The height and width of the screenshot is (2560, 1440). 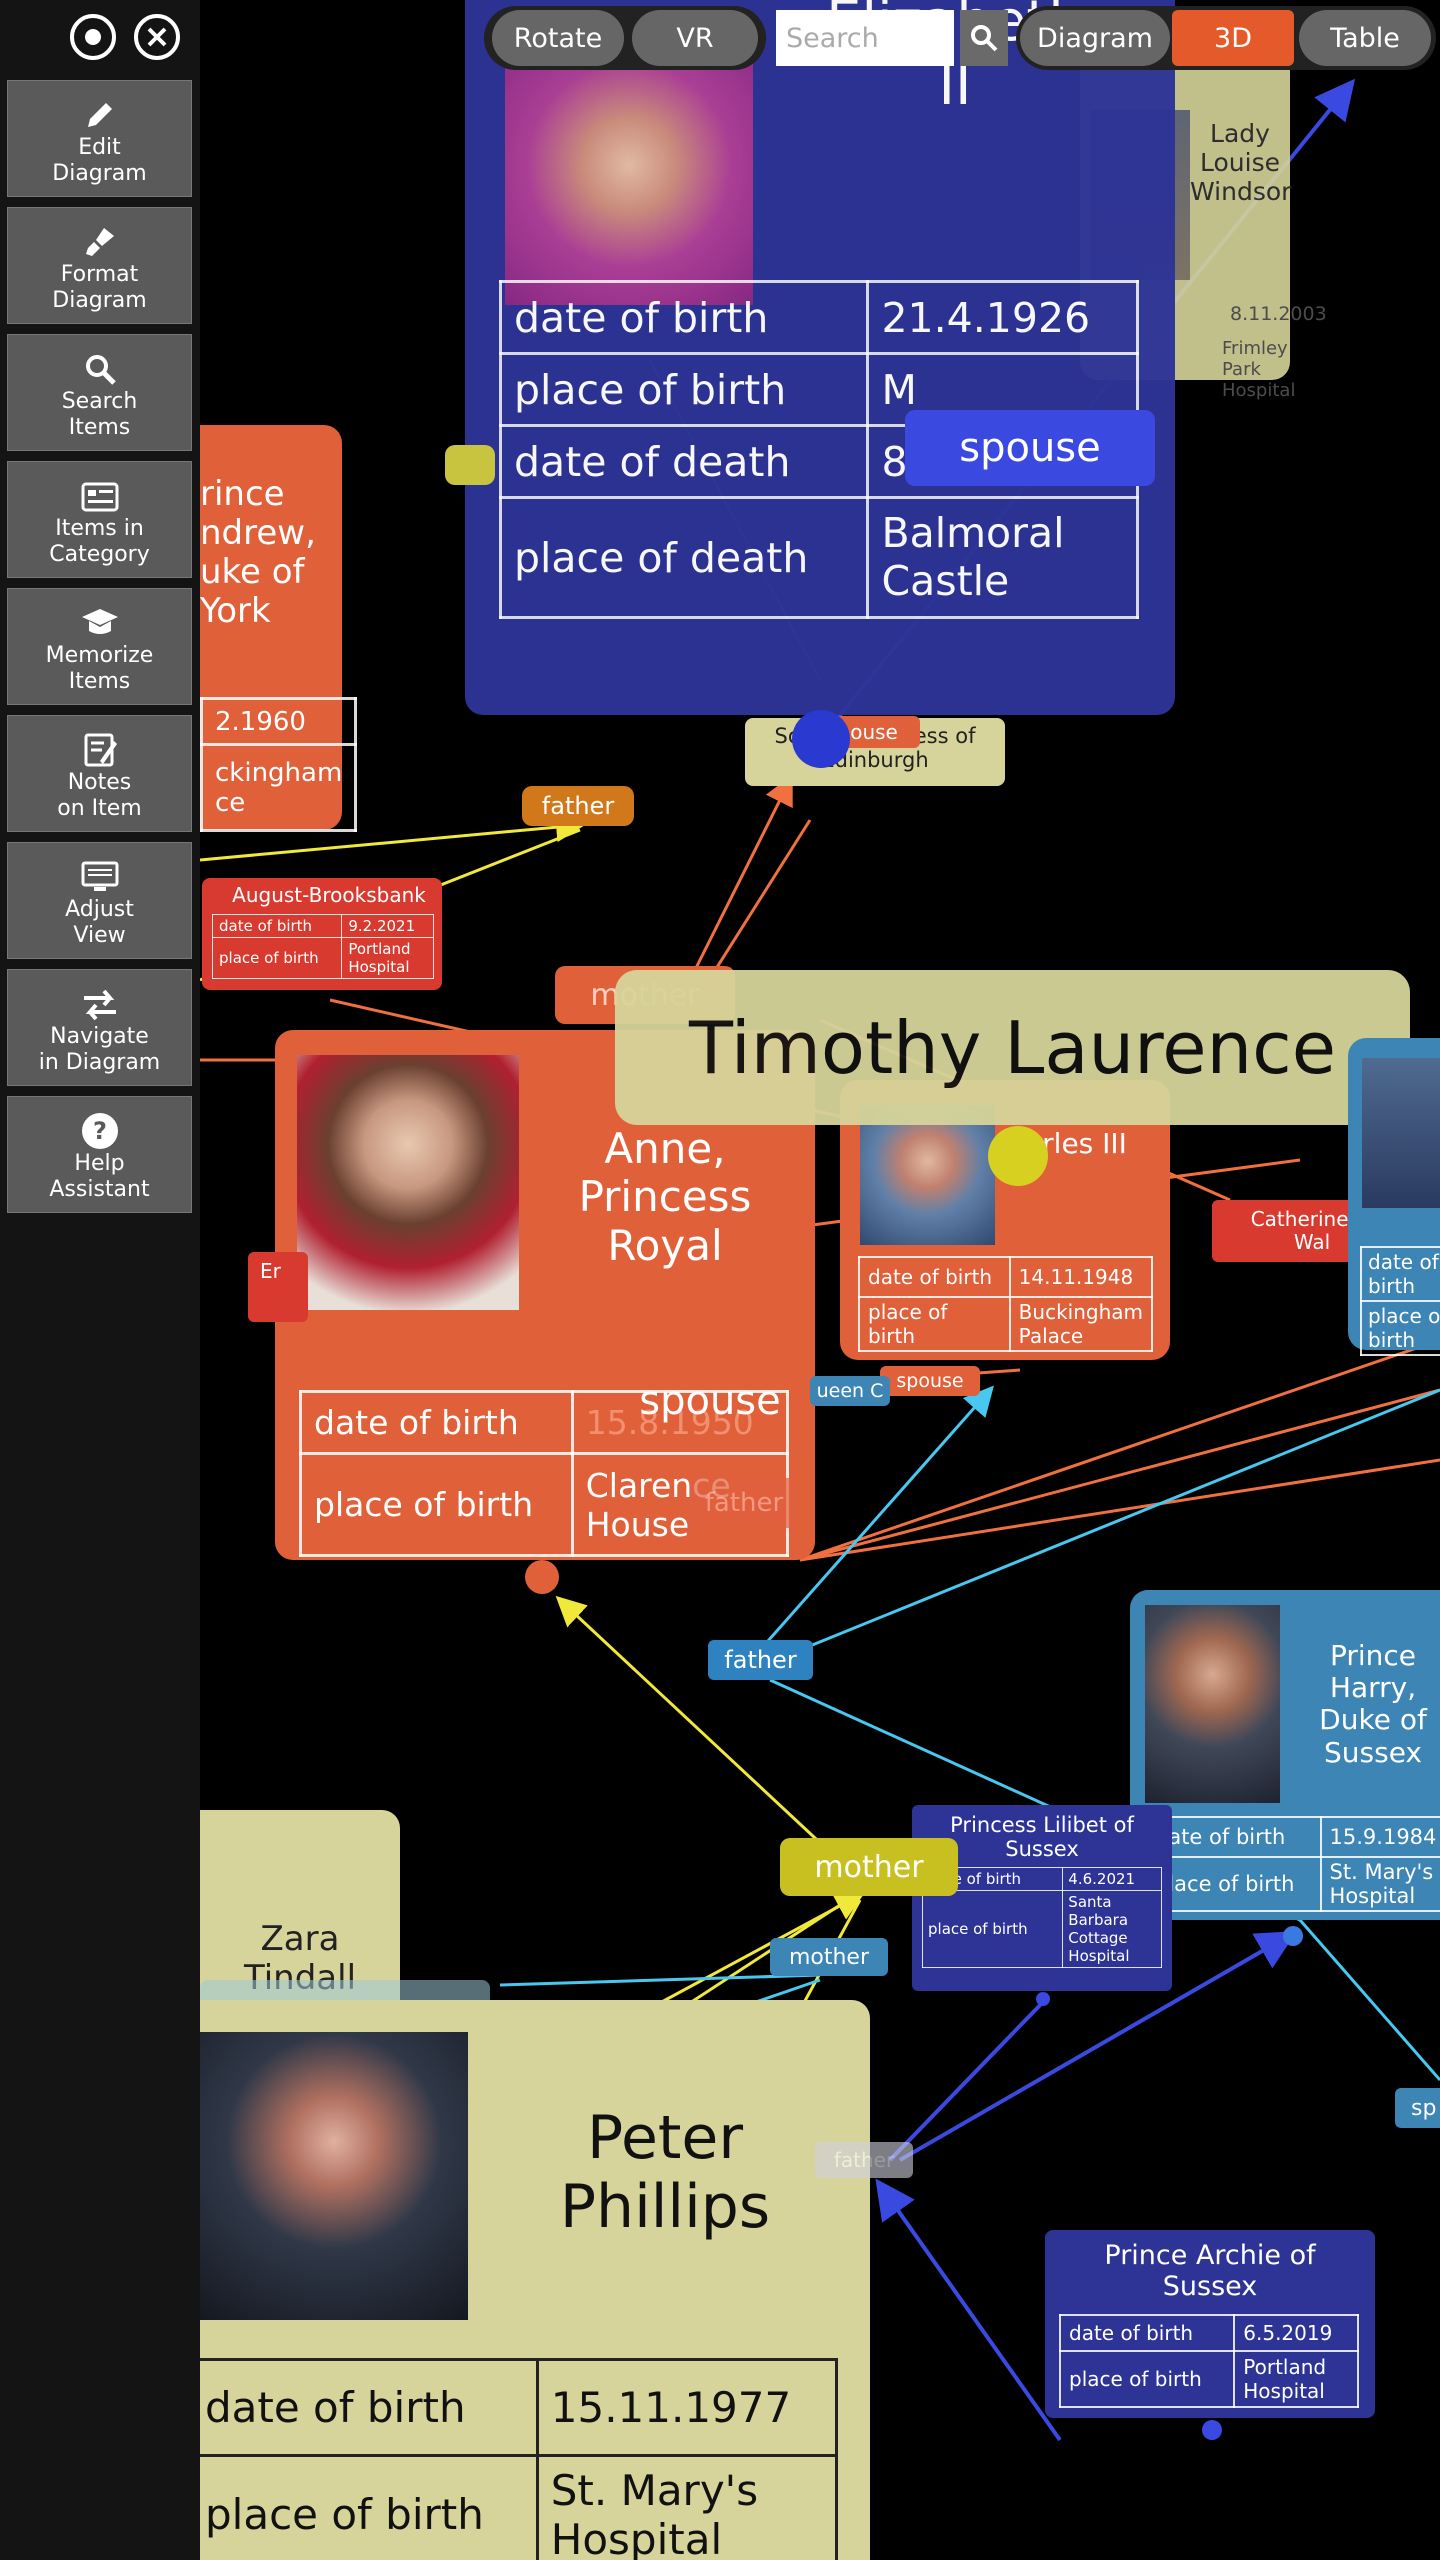 I want to click on dob-value: 21.4.1926, so click(x=1002, y=317).